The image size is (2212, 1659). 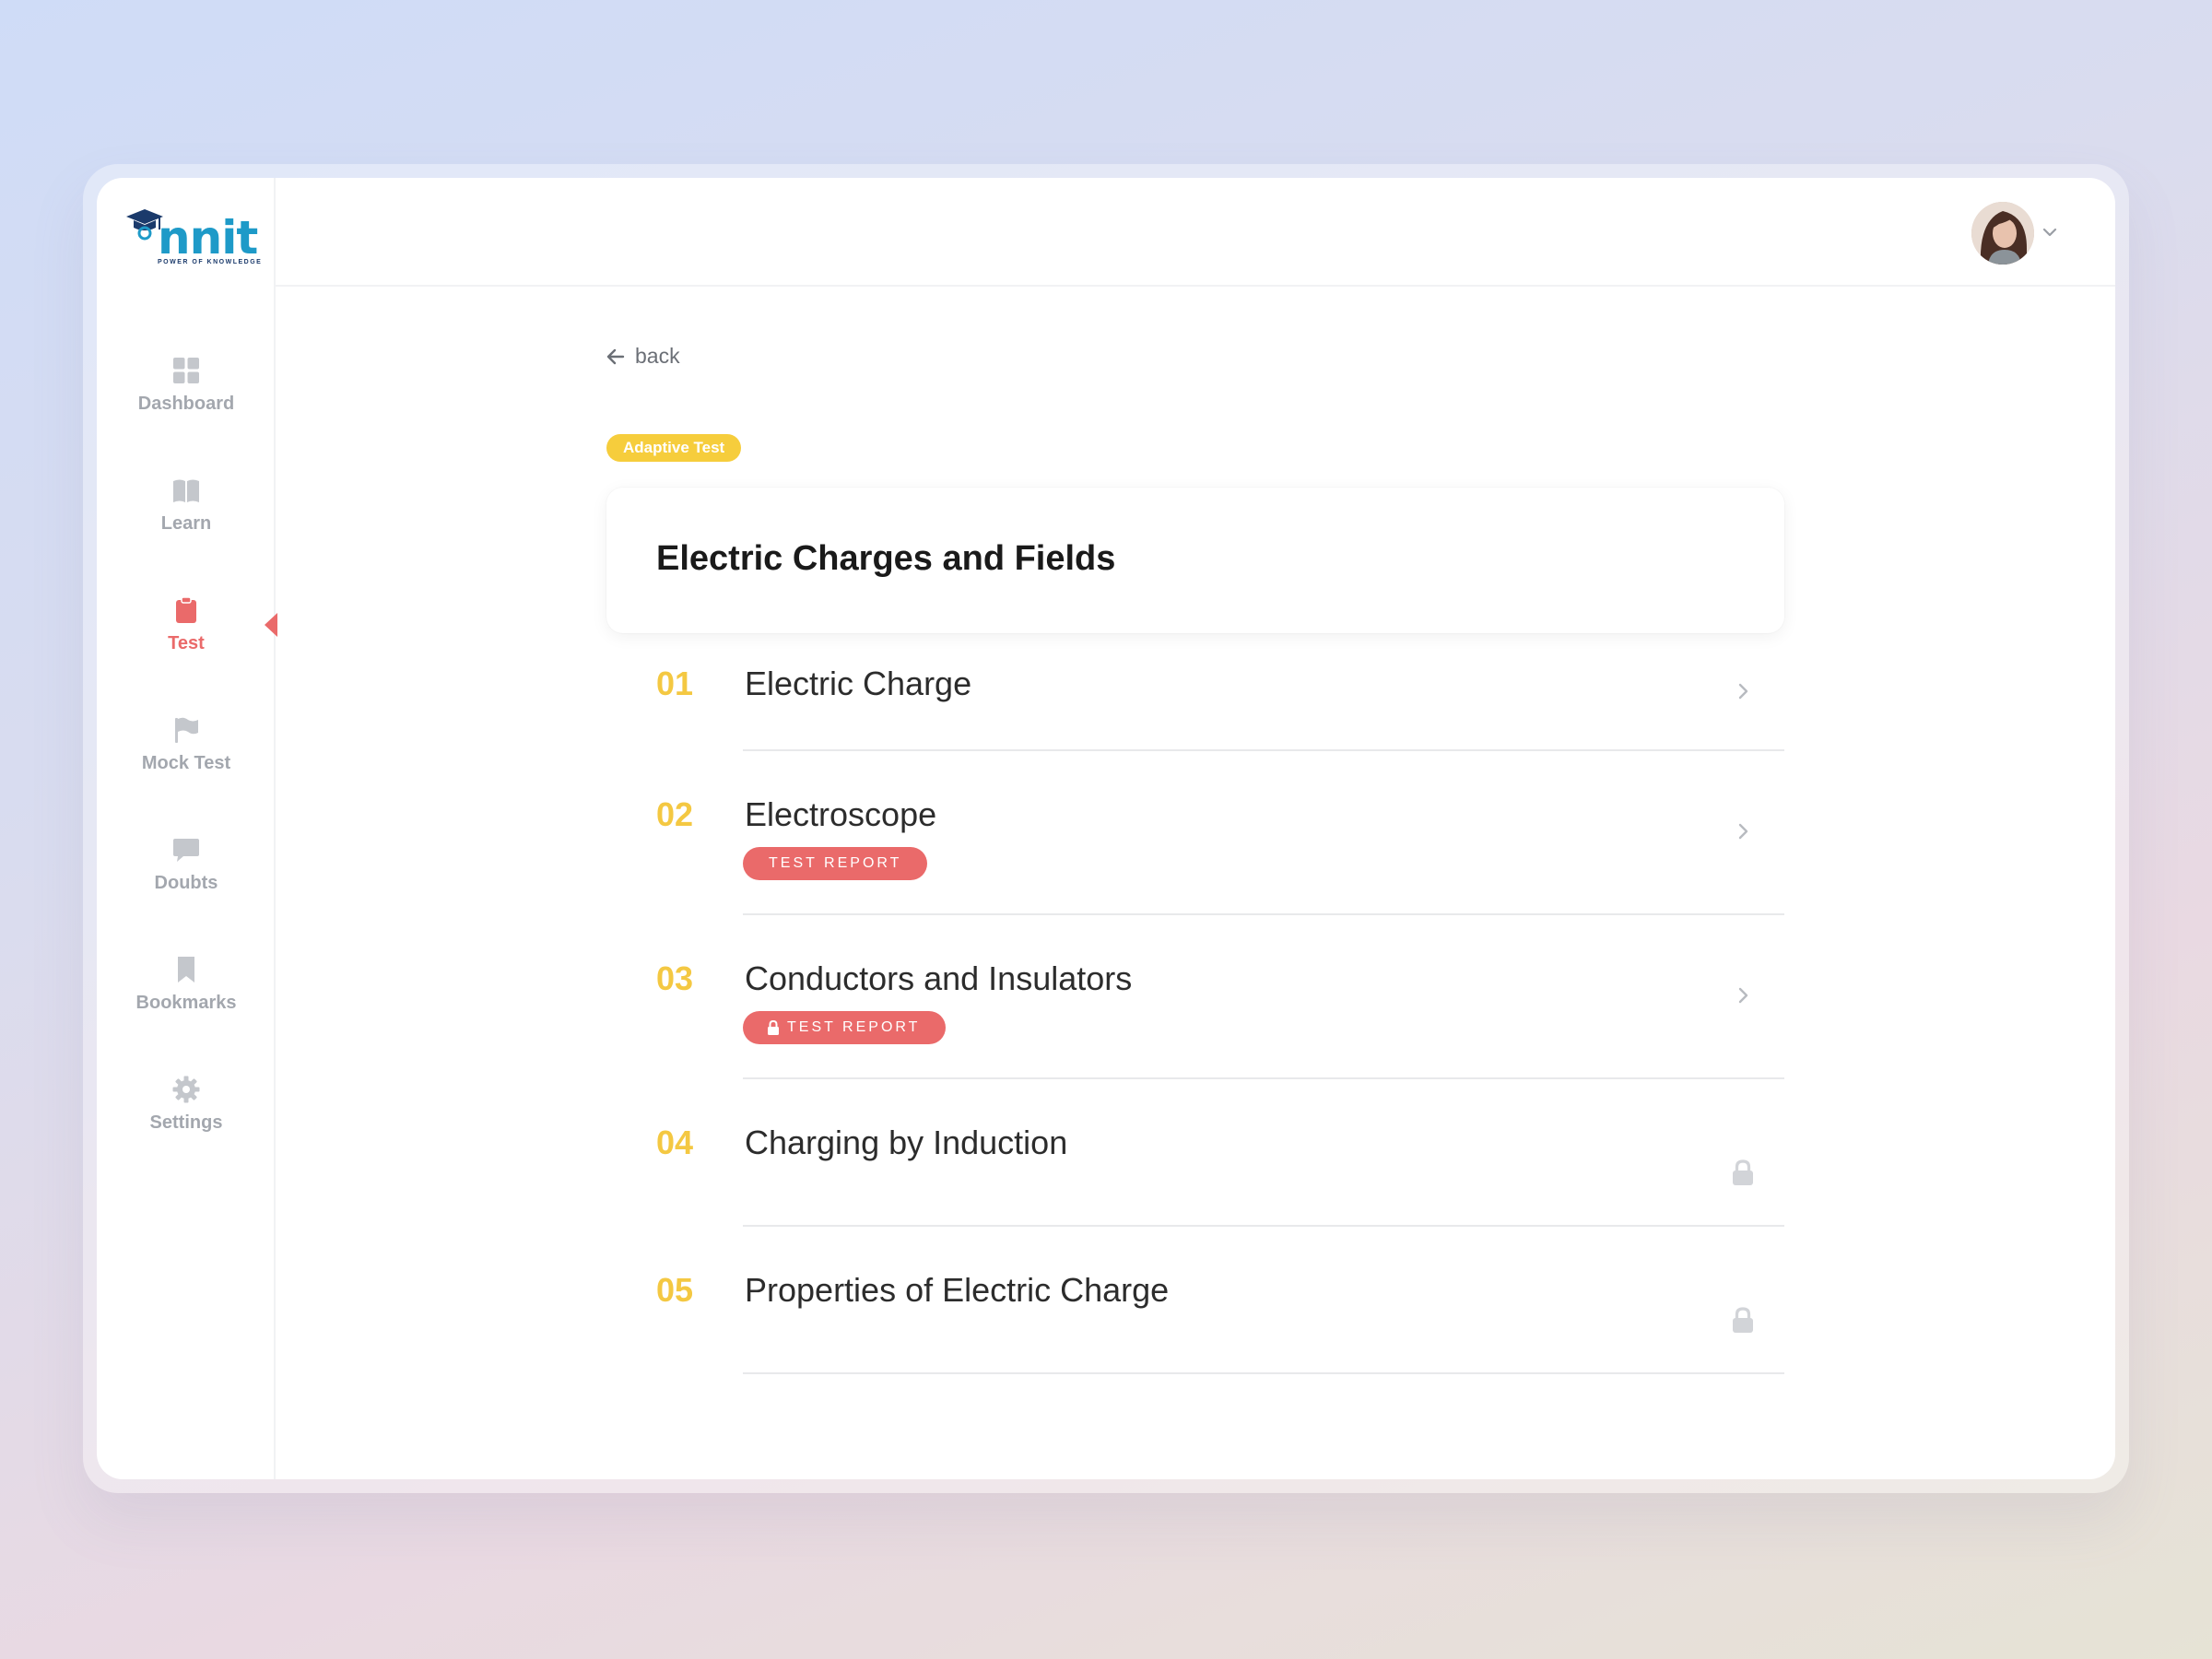 I want to click on page-title: Electric Charges and Fields, so click(x=886, y=558).